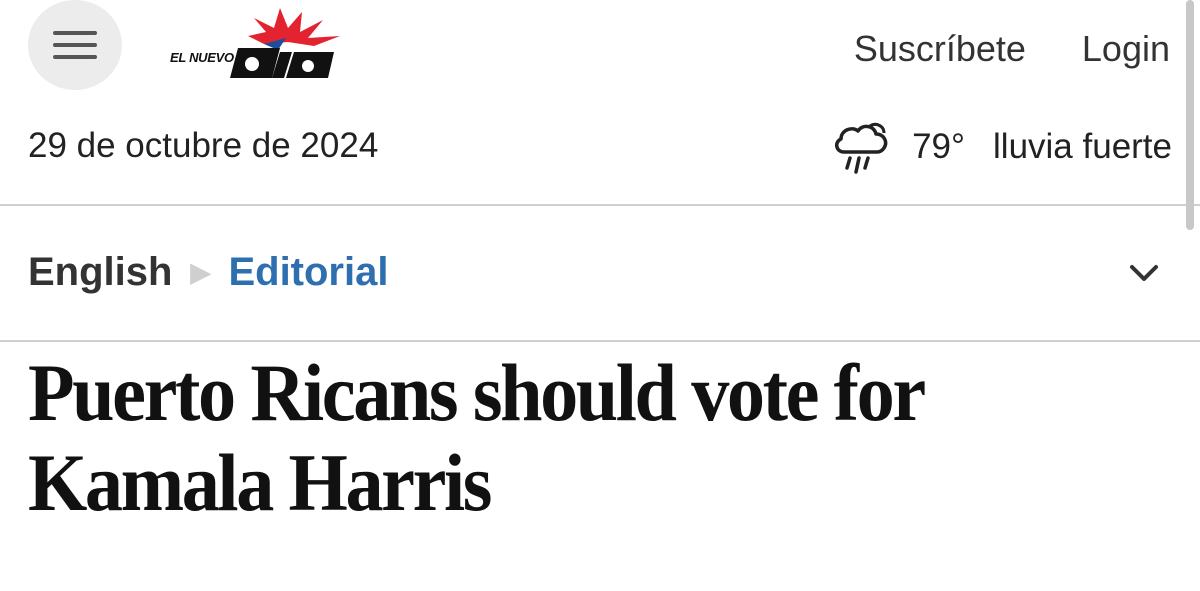 The height and width of the screenshot is (591, 1200). What do you see at coordinates (1082, 146) in the screenshot?
I see `weather-description: lluvia fuerte` at bounding box center [1082, 146].